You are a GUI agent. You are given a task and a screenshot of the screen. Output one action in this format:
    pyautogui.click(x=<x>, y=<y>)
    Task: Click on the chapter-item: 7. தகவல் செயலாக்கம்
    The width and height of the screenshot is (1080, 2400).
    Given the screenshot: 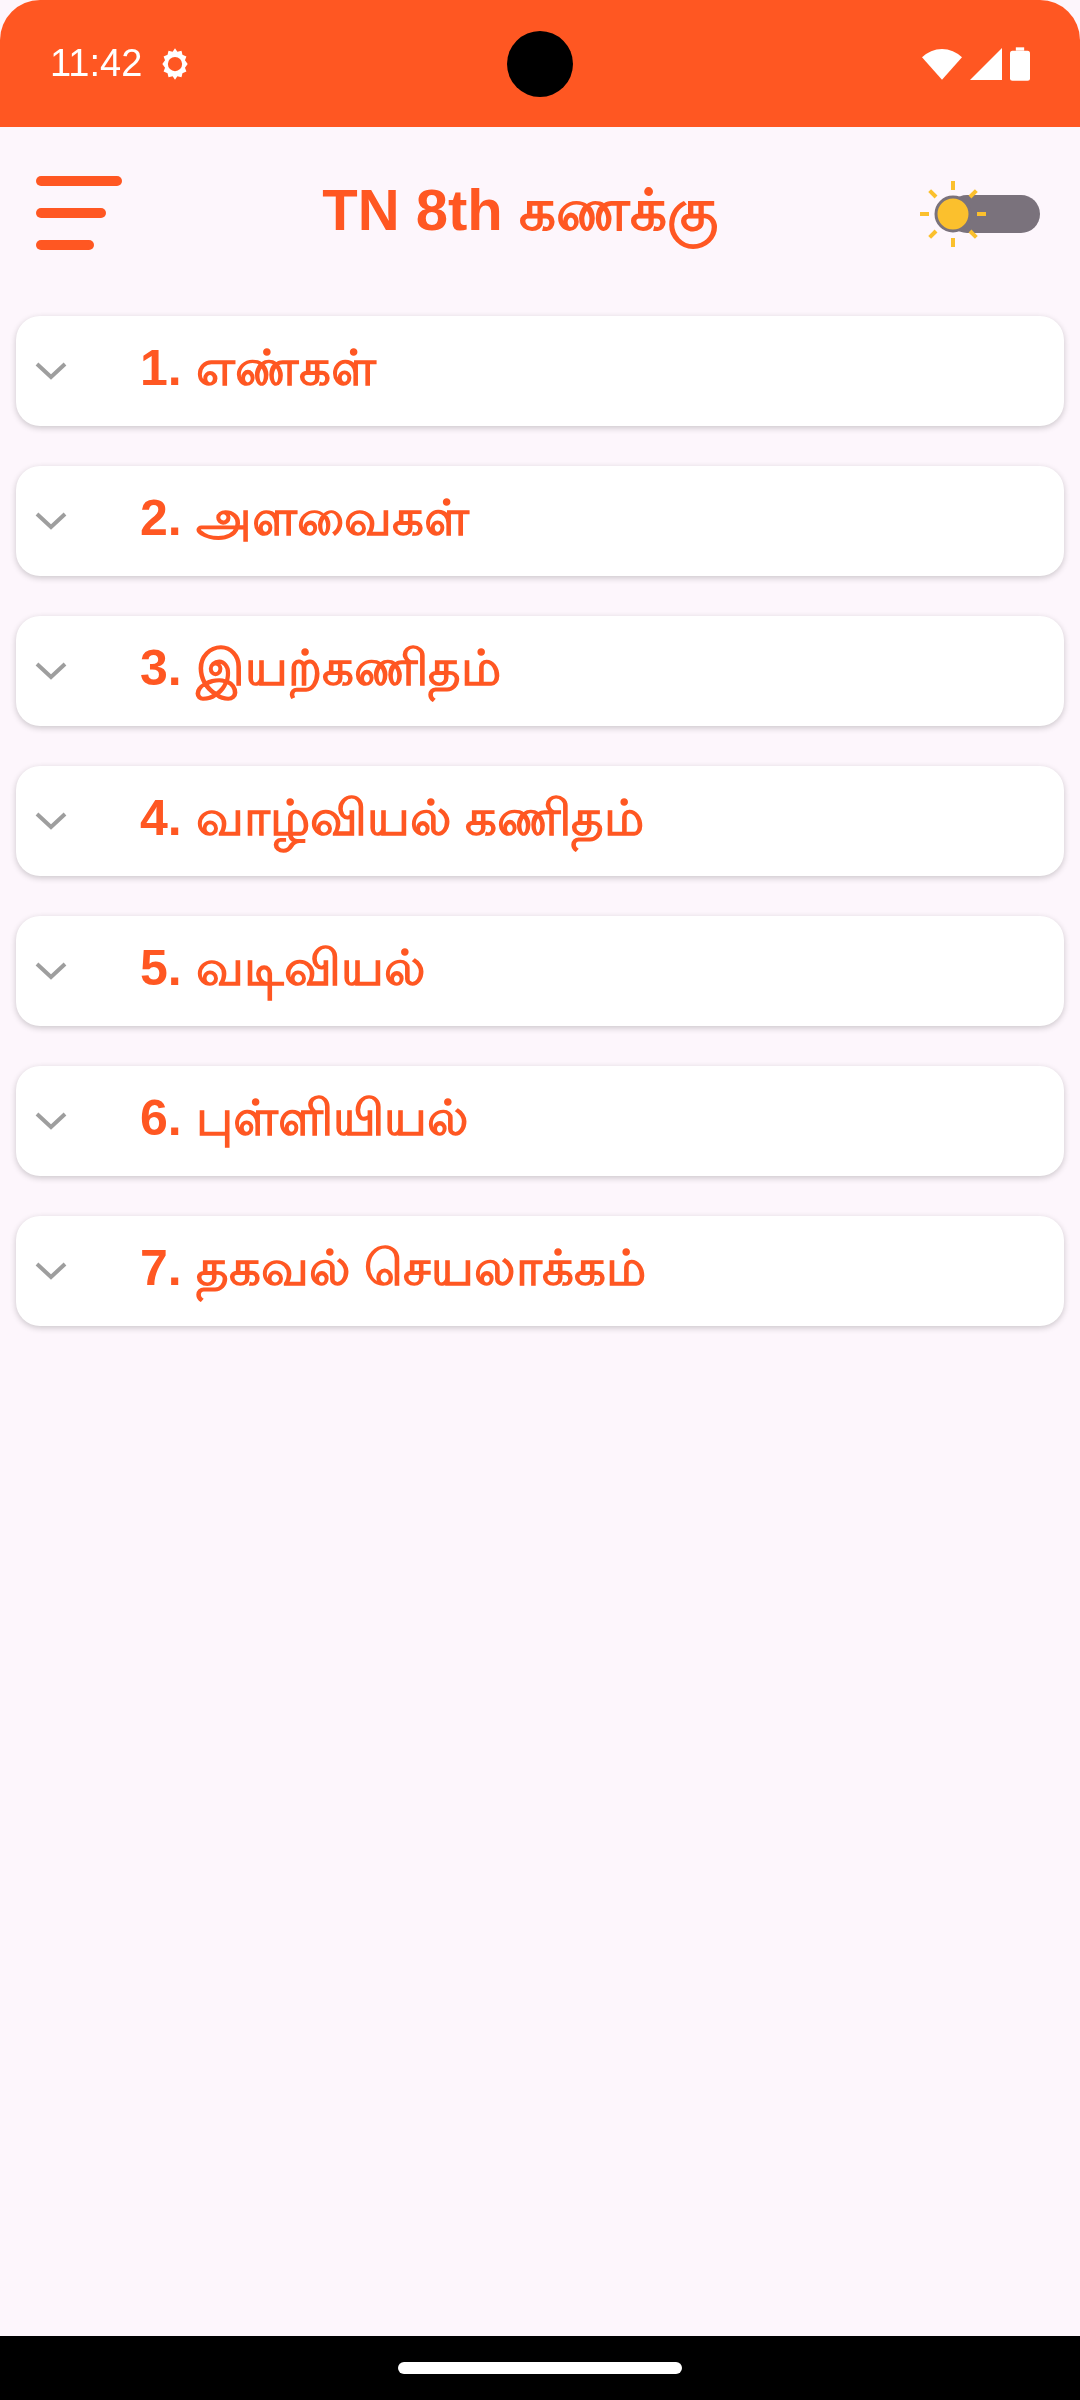 What is the action you would take?
    pyautogui.click(x=540, y=1271)
    